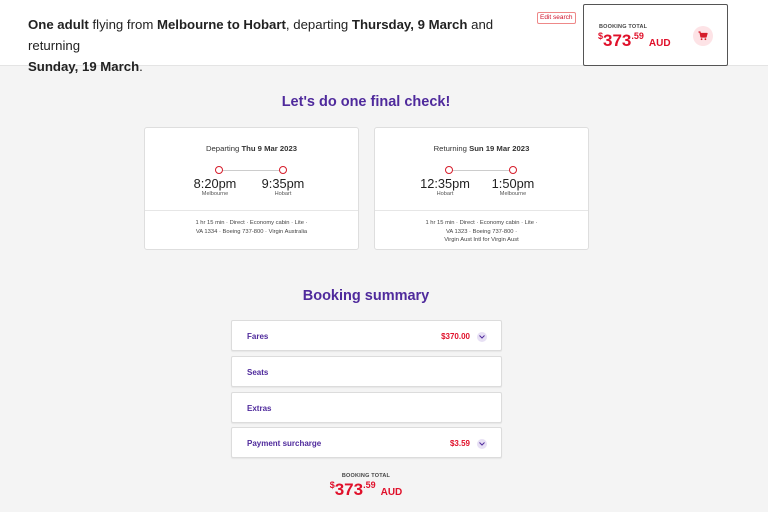  I want to click on arrive-city: Melbourne, so click(513, 194).